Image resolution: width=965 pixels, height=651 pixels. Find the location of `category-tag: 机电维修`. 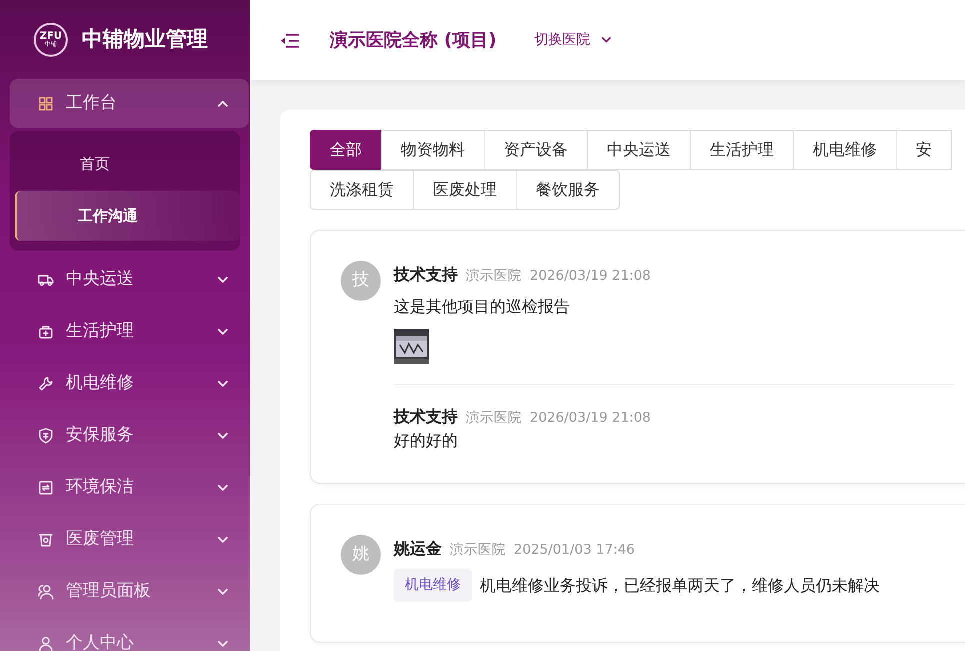

category-tag: 机电维修 is located at coordinates (433, 585).